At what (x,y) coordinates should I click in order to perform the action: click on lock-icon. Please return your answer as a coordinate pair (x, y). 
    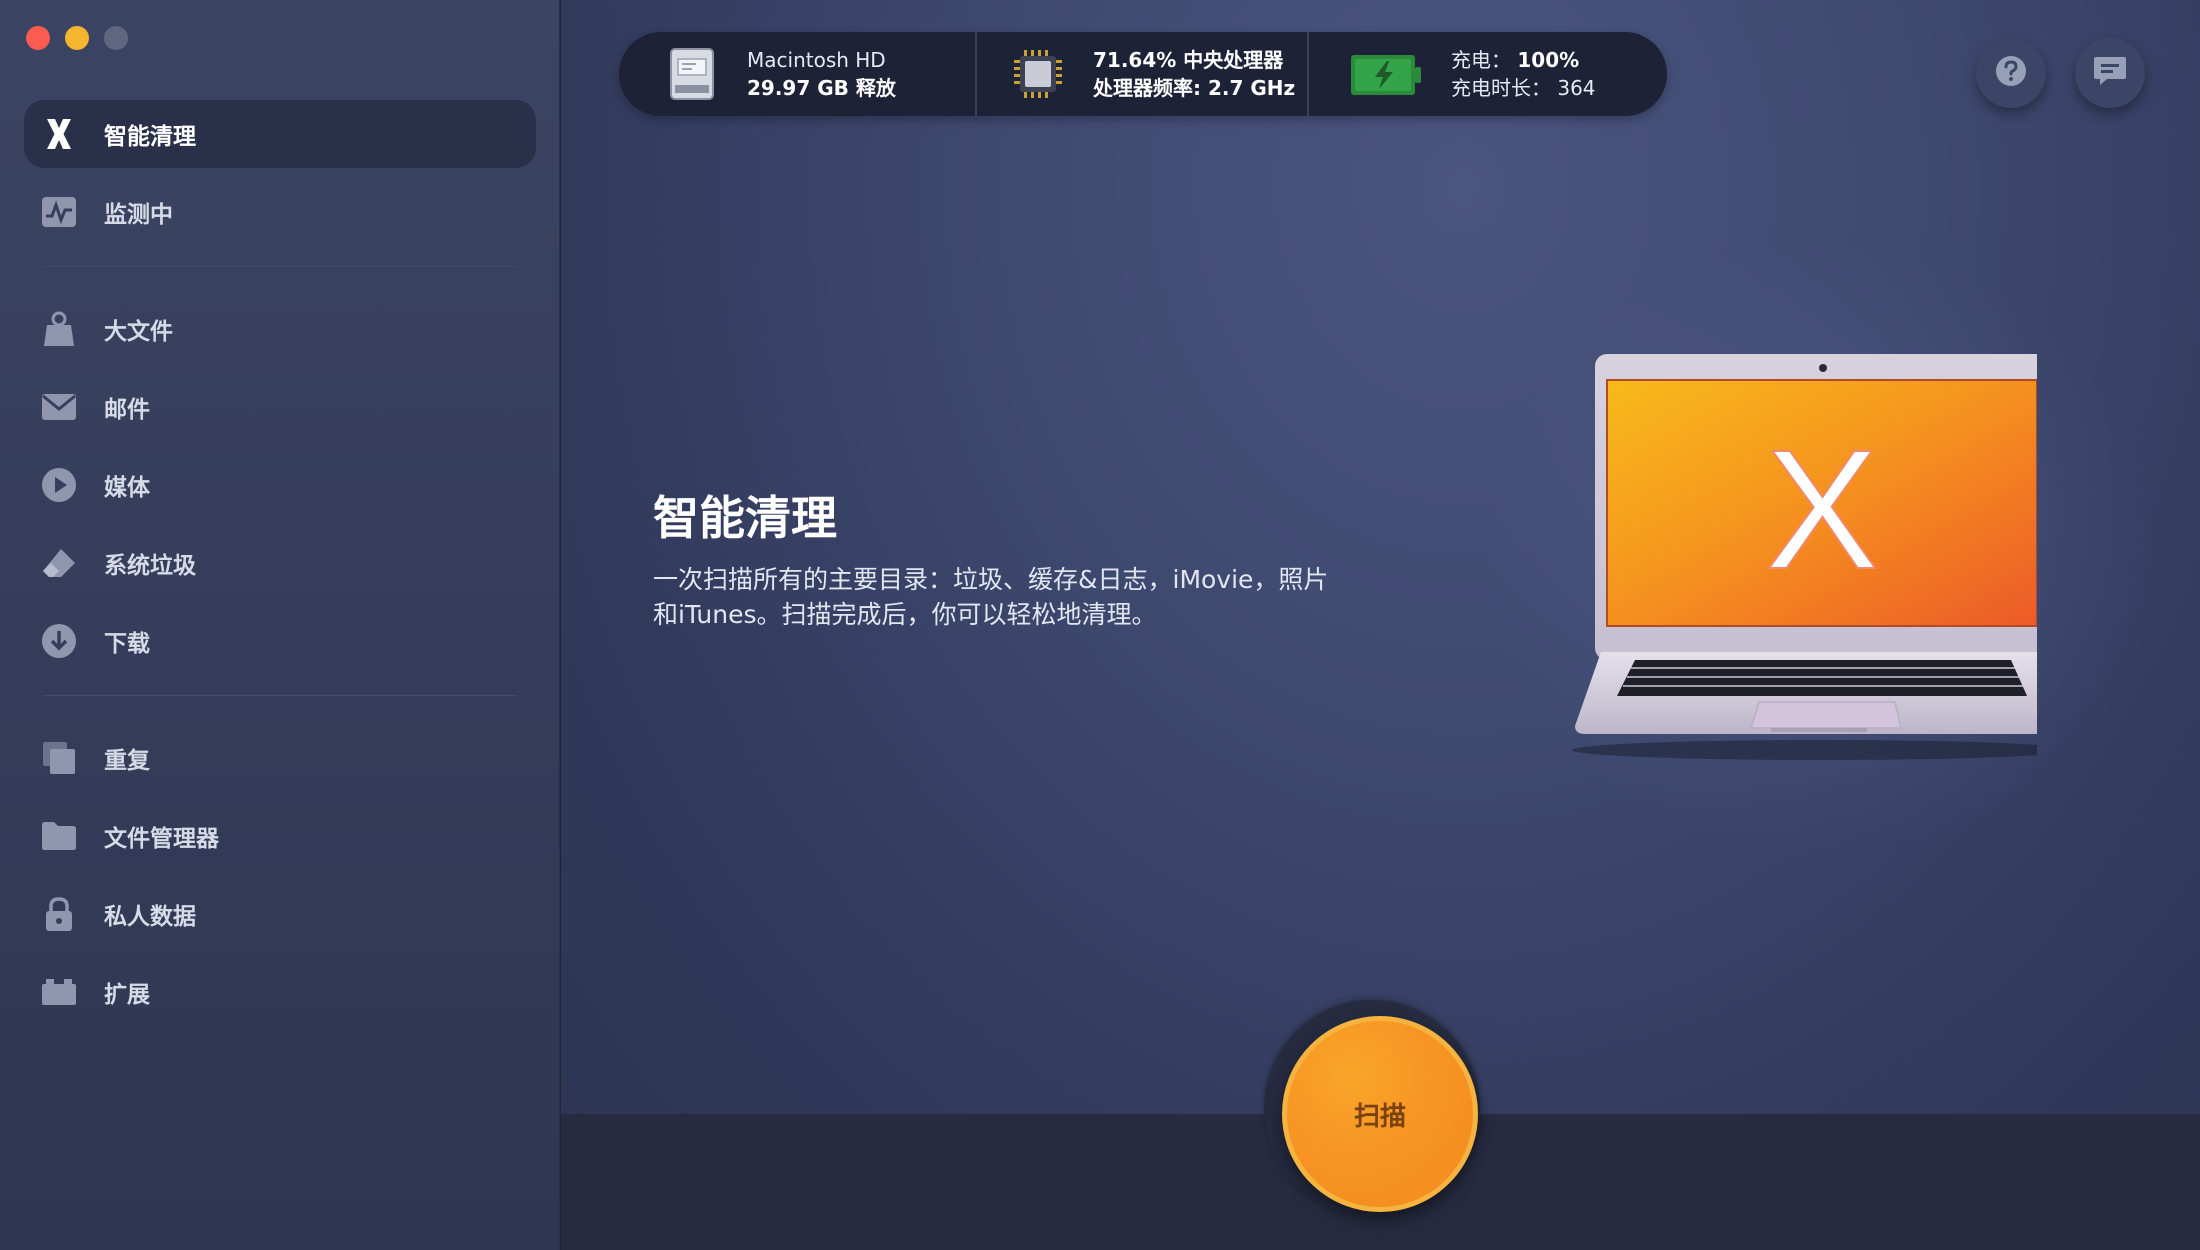
    Looking at the image, I should click on (59, 914).